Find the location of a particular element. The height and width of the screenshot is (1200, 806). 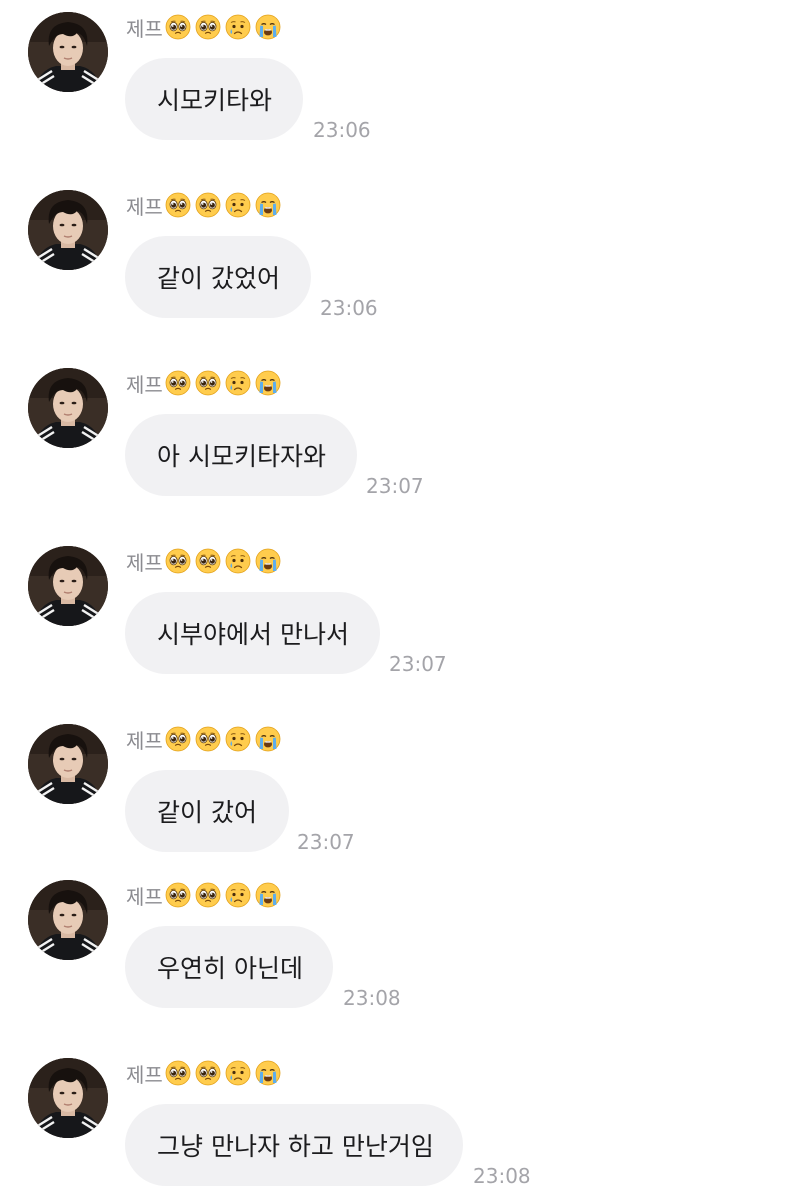

message-bubble: 같이 갔어 is located at coordinates (207, 811).